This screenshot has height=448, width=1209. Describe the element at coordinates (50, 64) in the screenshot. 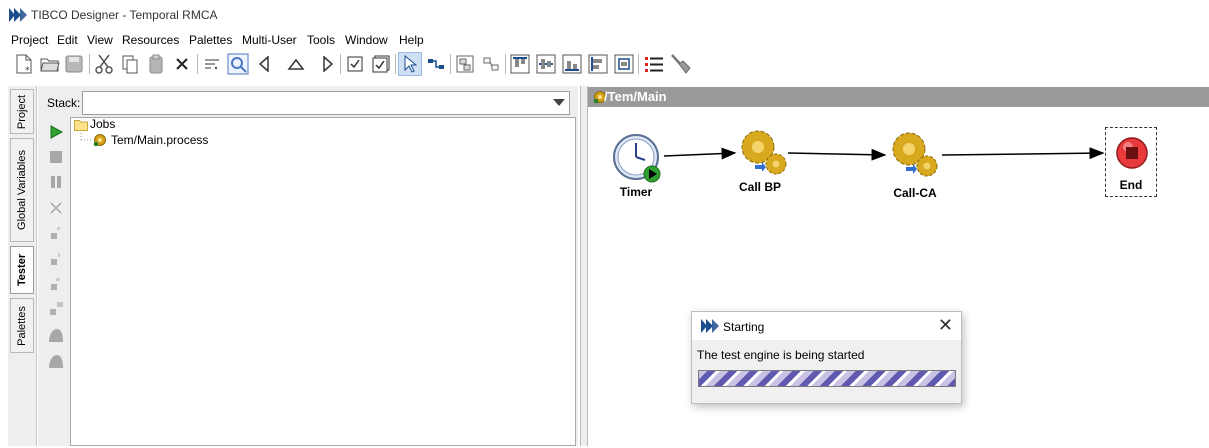

I see `open-project-icon` at that location.